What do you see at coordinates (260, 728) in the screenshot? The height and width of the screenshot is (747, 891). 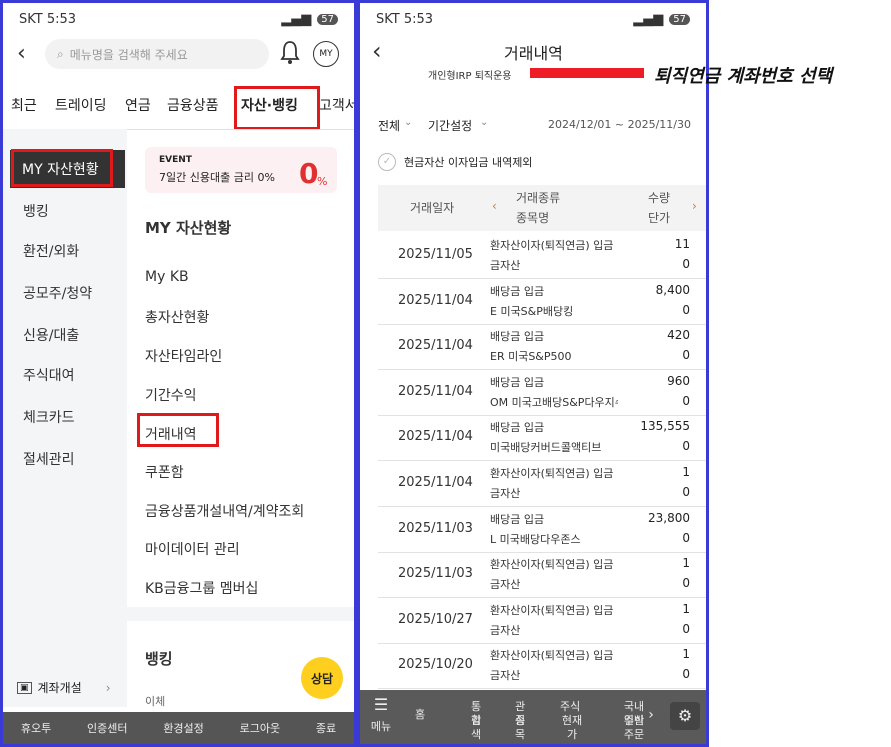 I see `bottom-logout: 로그아웃` at bounding box center [260, 728].